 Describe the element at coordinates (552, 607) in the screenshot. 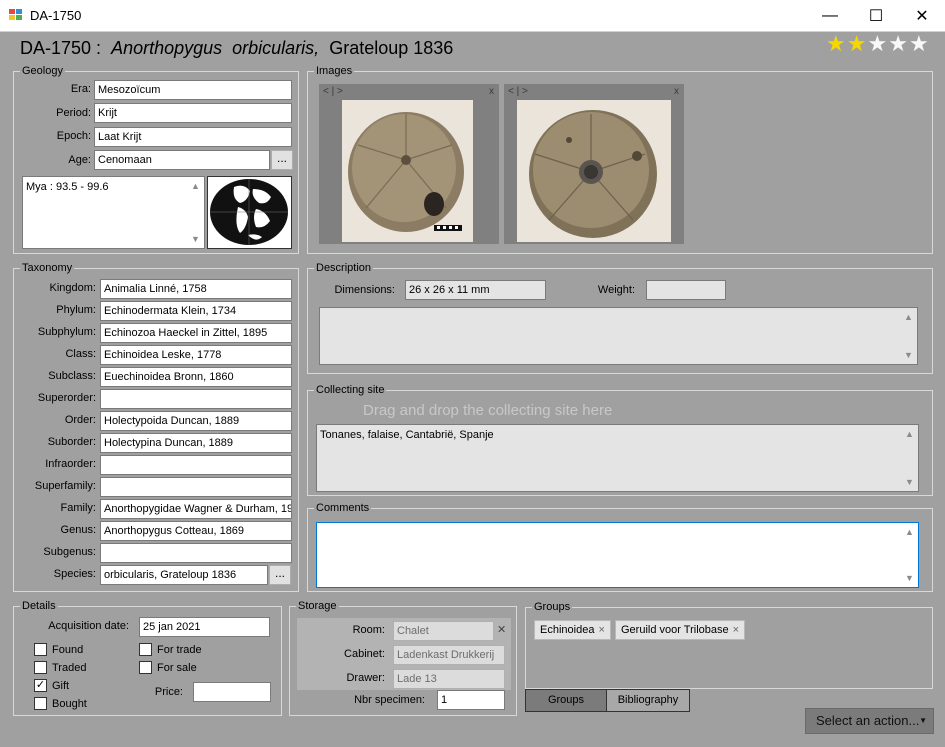

I see `groups-title: Groups` at that location.